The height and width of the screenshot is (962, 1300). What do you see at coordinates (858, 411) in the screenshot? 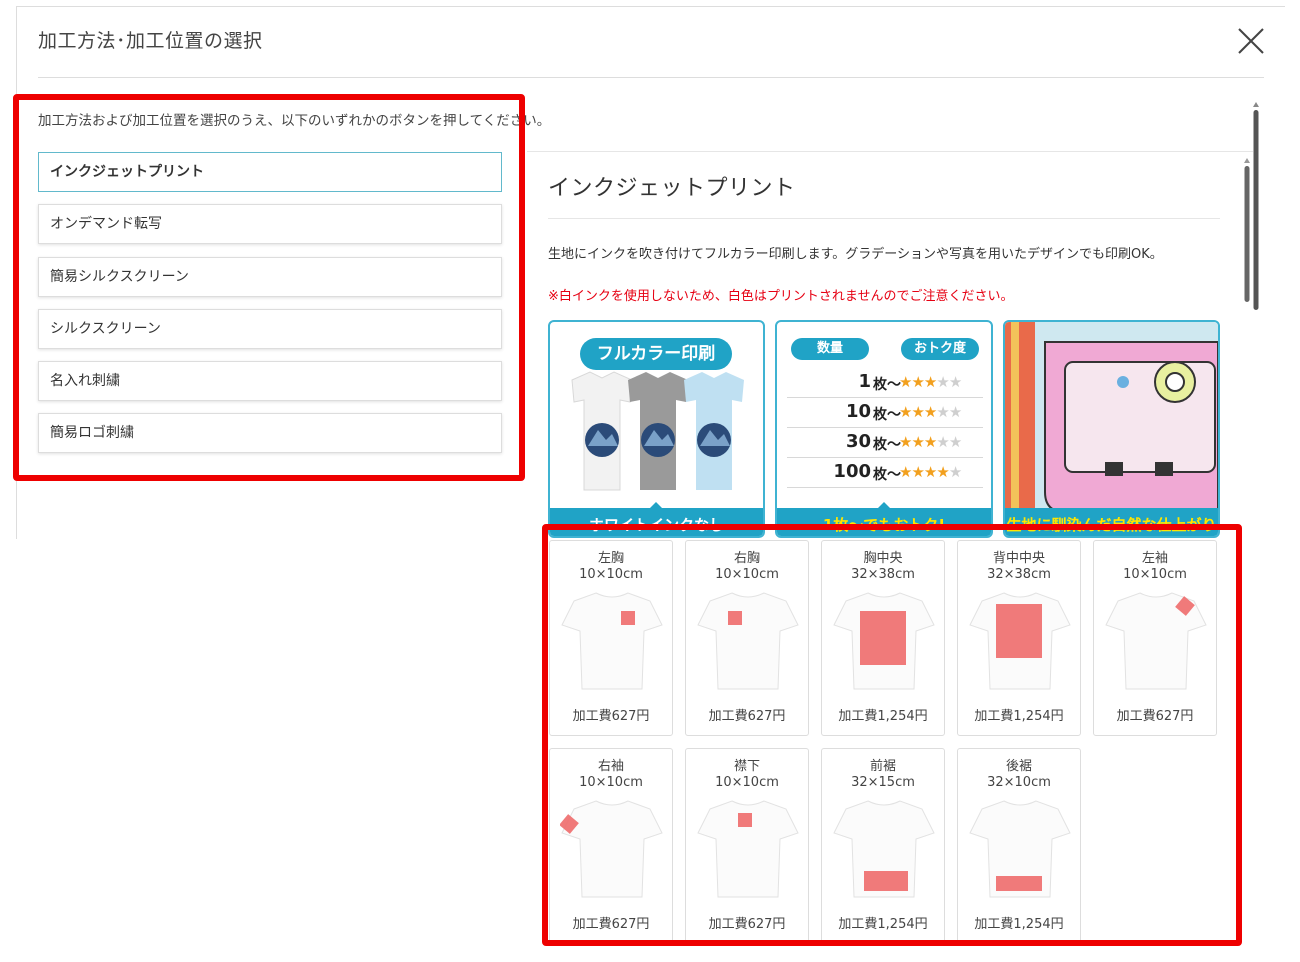
I see `pricing-qty: 10` at bounding box center [858, 411].